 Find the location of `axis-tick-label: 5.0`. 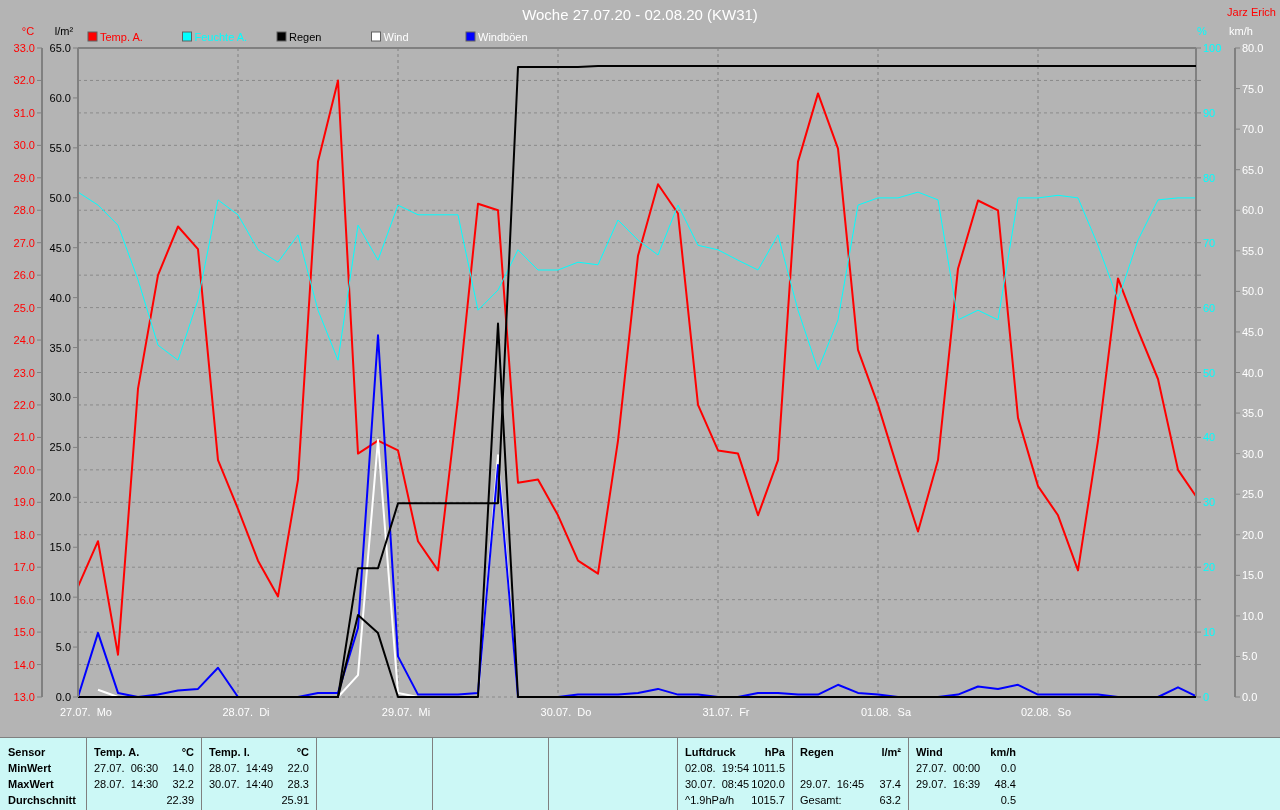

axis-tick-label: 5.0 is located at coordinates (1250, 656).